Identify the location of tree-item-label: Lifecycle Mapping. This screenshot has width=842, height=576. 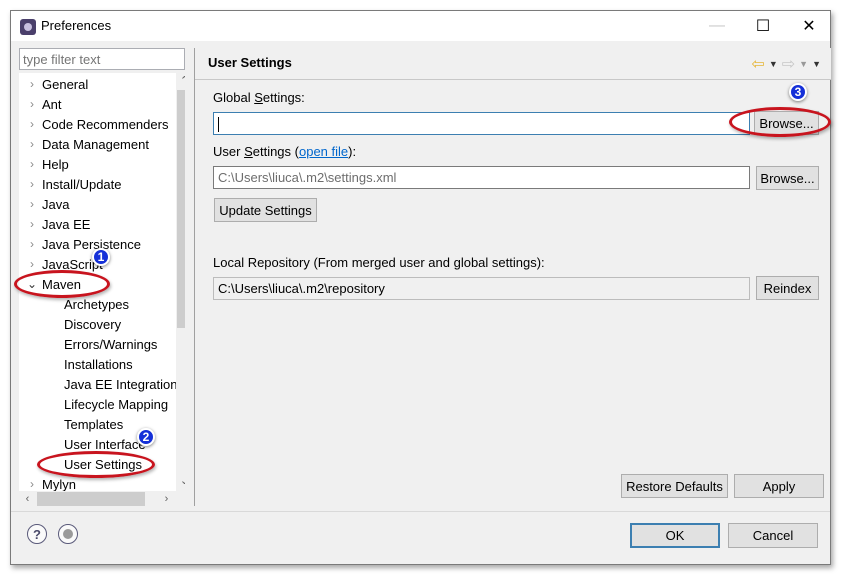
(116, 404).